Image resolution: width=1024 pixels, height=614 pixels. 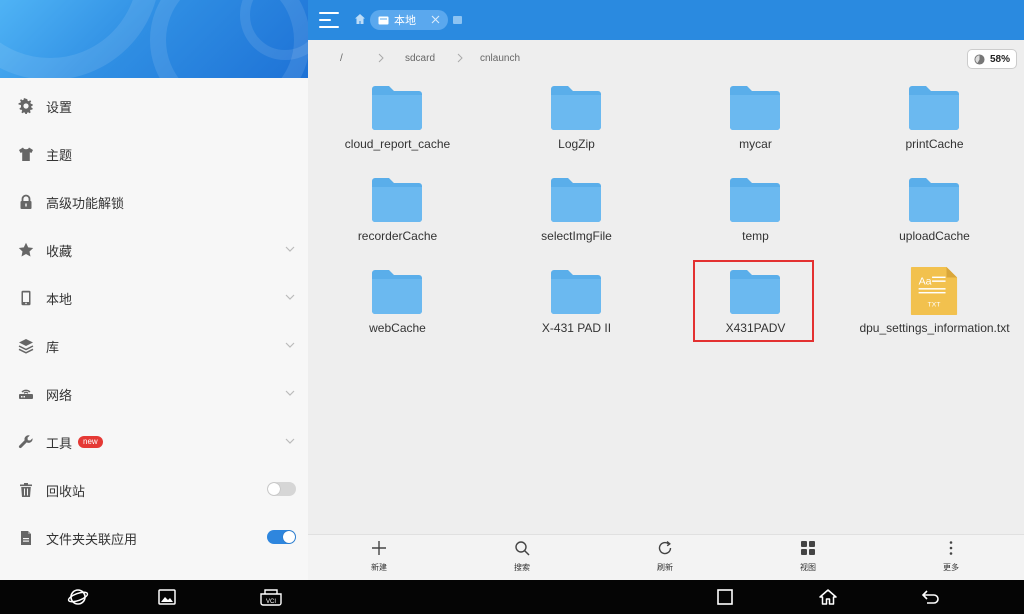 What do you see at coordinates (26, 154) in the screenshot?
I see `shirt-icon` at bounding box center [26, 154].